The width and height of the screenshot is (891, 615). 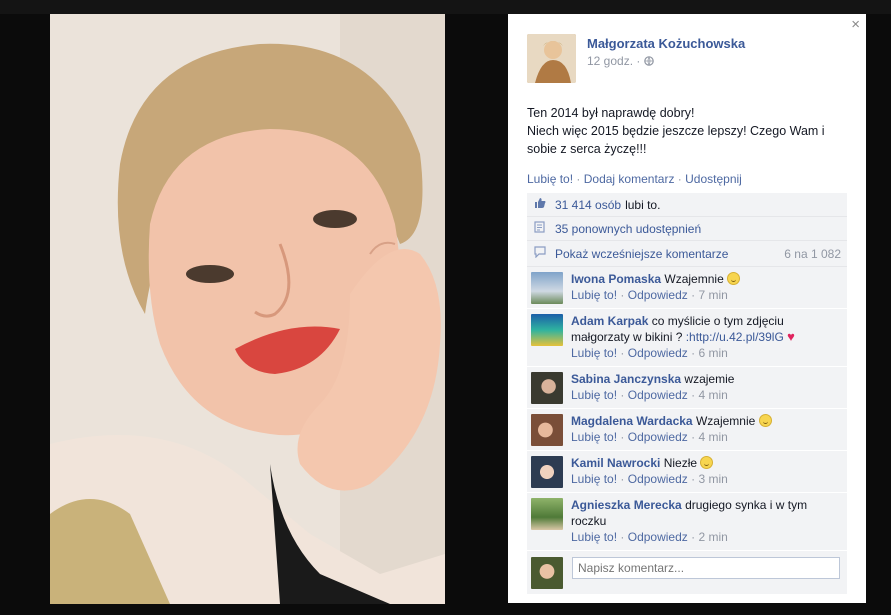 I want to click on commenter-name: Iwona Pomaska, so click(x=616, y=279).